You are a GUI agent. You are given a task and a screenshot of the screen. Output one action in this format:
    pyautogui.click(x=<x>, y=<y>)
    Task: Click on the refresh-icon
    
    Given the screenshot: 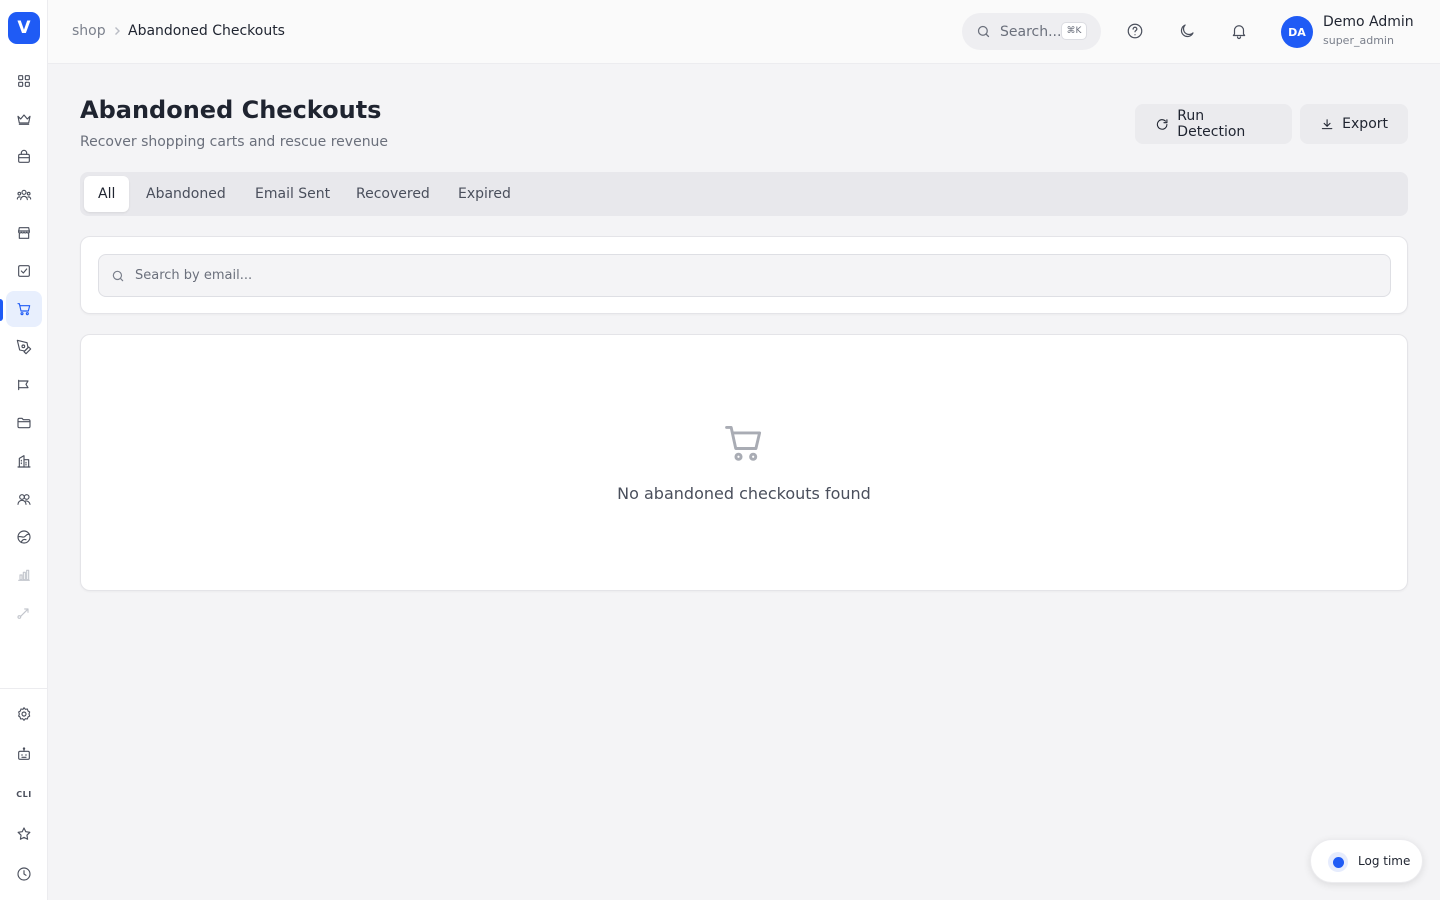 What is the action you would take?
    pyautogui.click(x=1162, y=124)
    